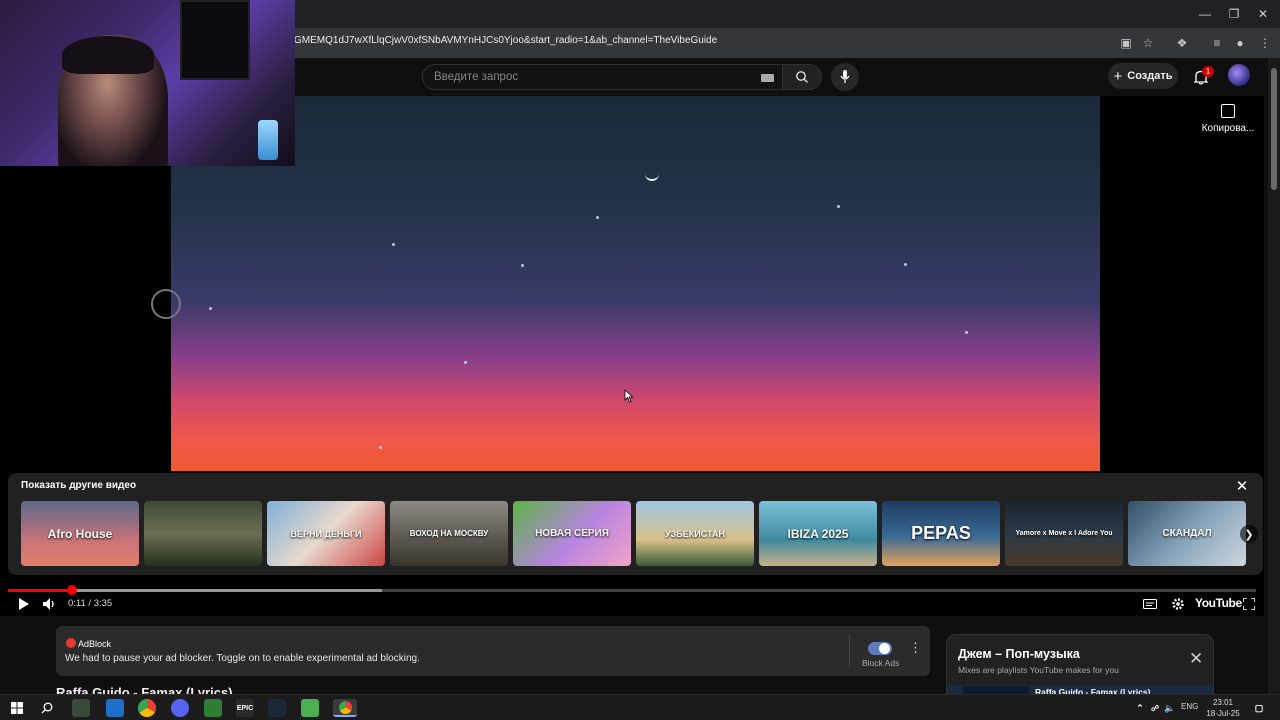 The width and height of the screenshot is (1280, 720). What do you see at coordinates (345, 708) in the screenshot?
I see `chrome-active-icon` at bounding box center [345, 708].